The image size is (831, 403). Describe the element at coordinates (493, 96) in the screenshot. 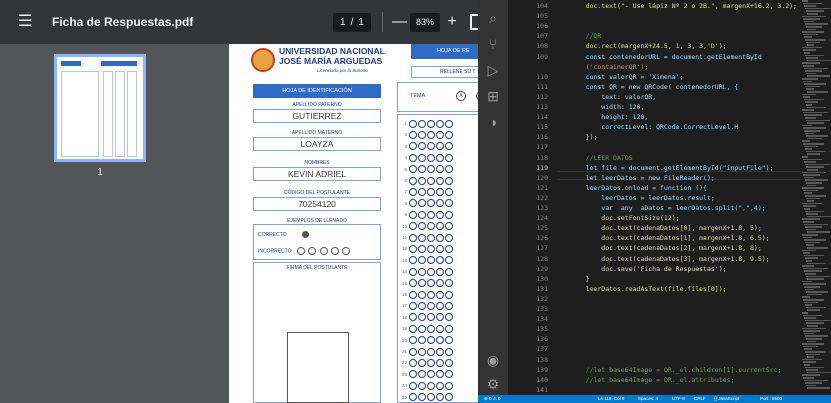

I see `extensions-icon: ⊞` at that location.